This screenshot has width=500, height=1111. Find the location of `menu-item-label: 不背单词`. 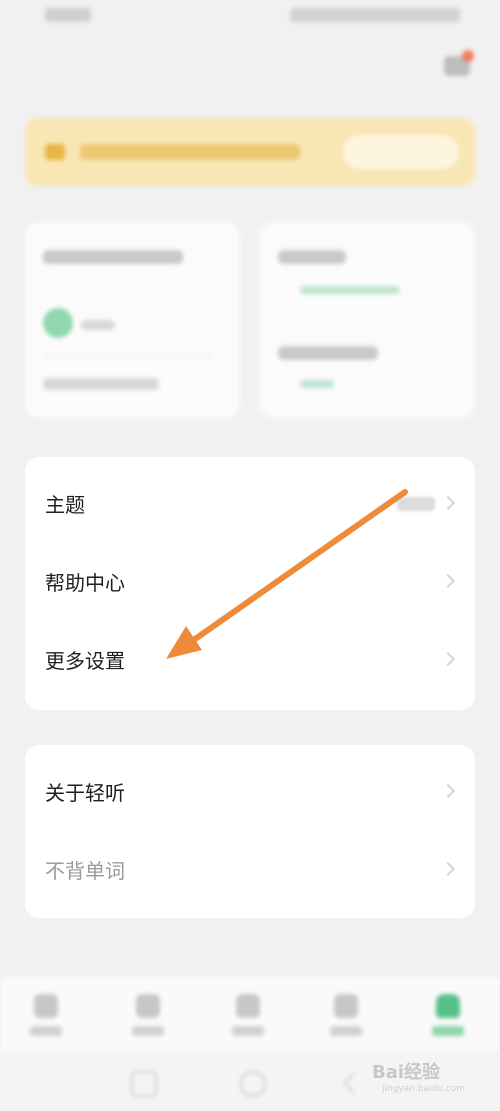

menu-item-label: 不背单词 is located at coordinates (85, 871).